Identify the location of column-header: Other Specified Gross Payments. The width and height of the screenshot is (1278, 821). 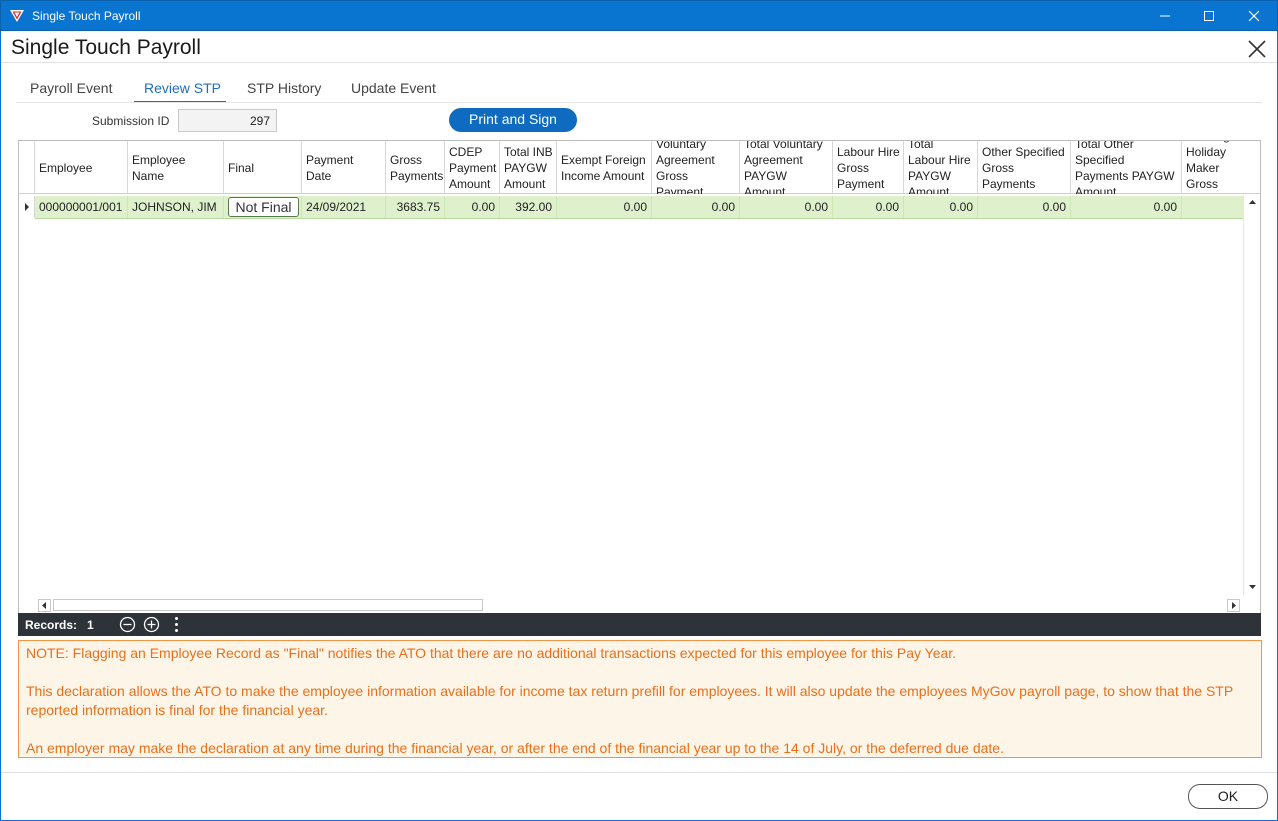
(1024, 167).